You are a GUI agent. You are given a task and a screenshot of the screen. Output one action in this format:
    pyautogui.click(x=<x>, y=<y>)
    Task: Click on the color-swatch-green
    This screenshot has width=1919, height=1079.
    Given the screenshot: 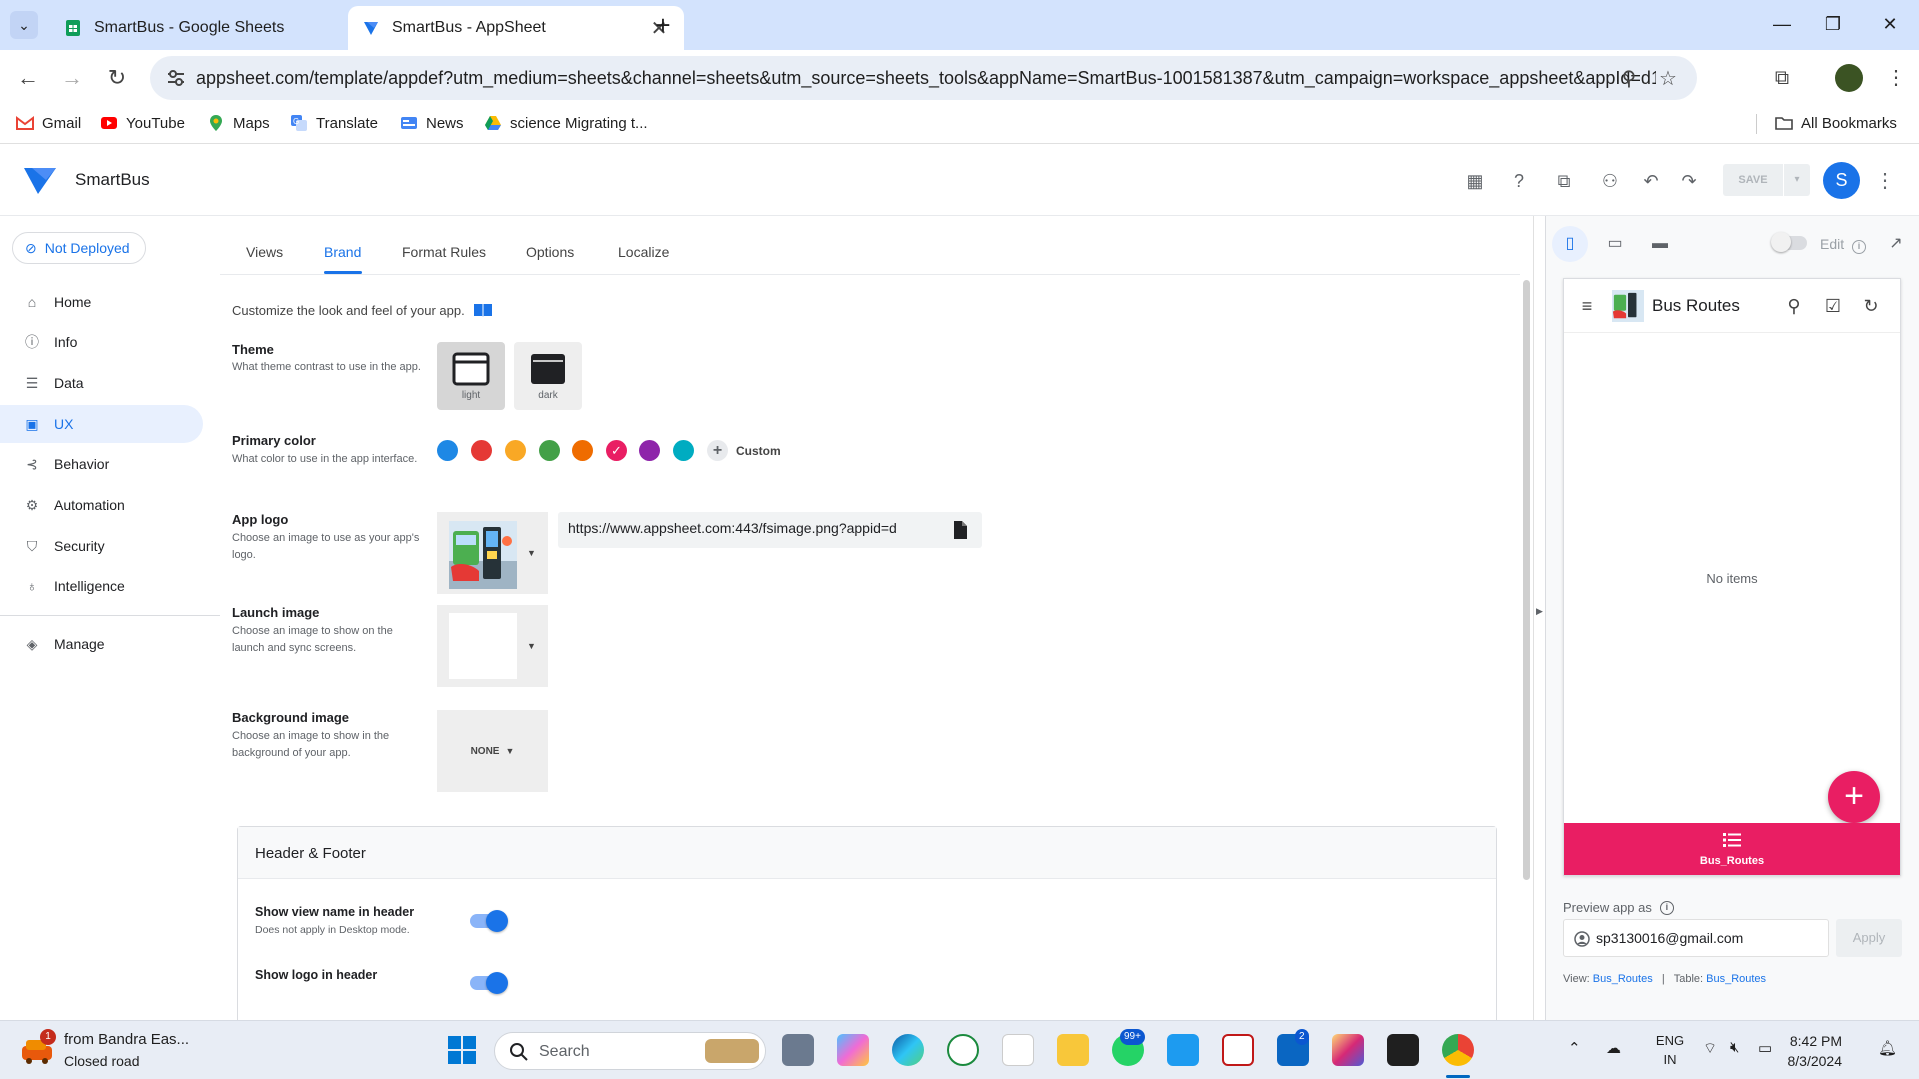 What is the action you would take?
    pyautogui.click(x=549, y=450)
    